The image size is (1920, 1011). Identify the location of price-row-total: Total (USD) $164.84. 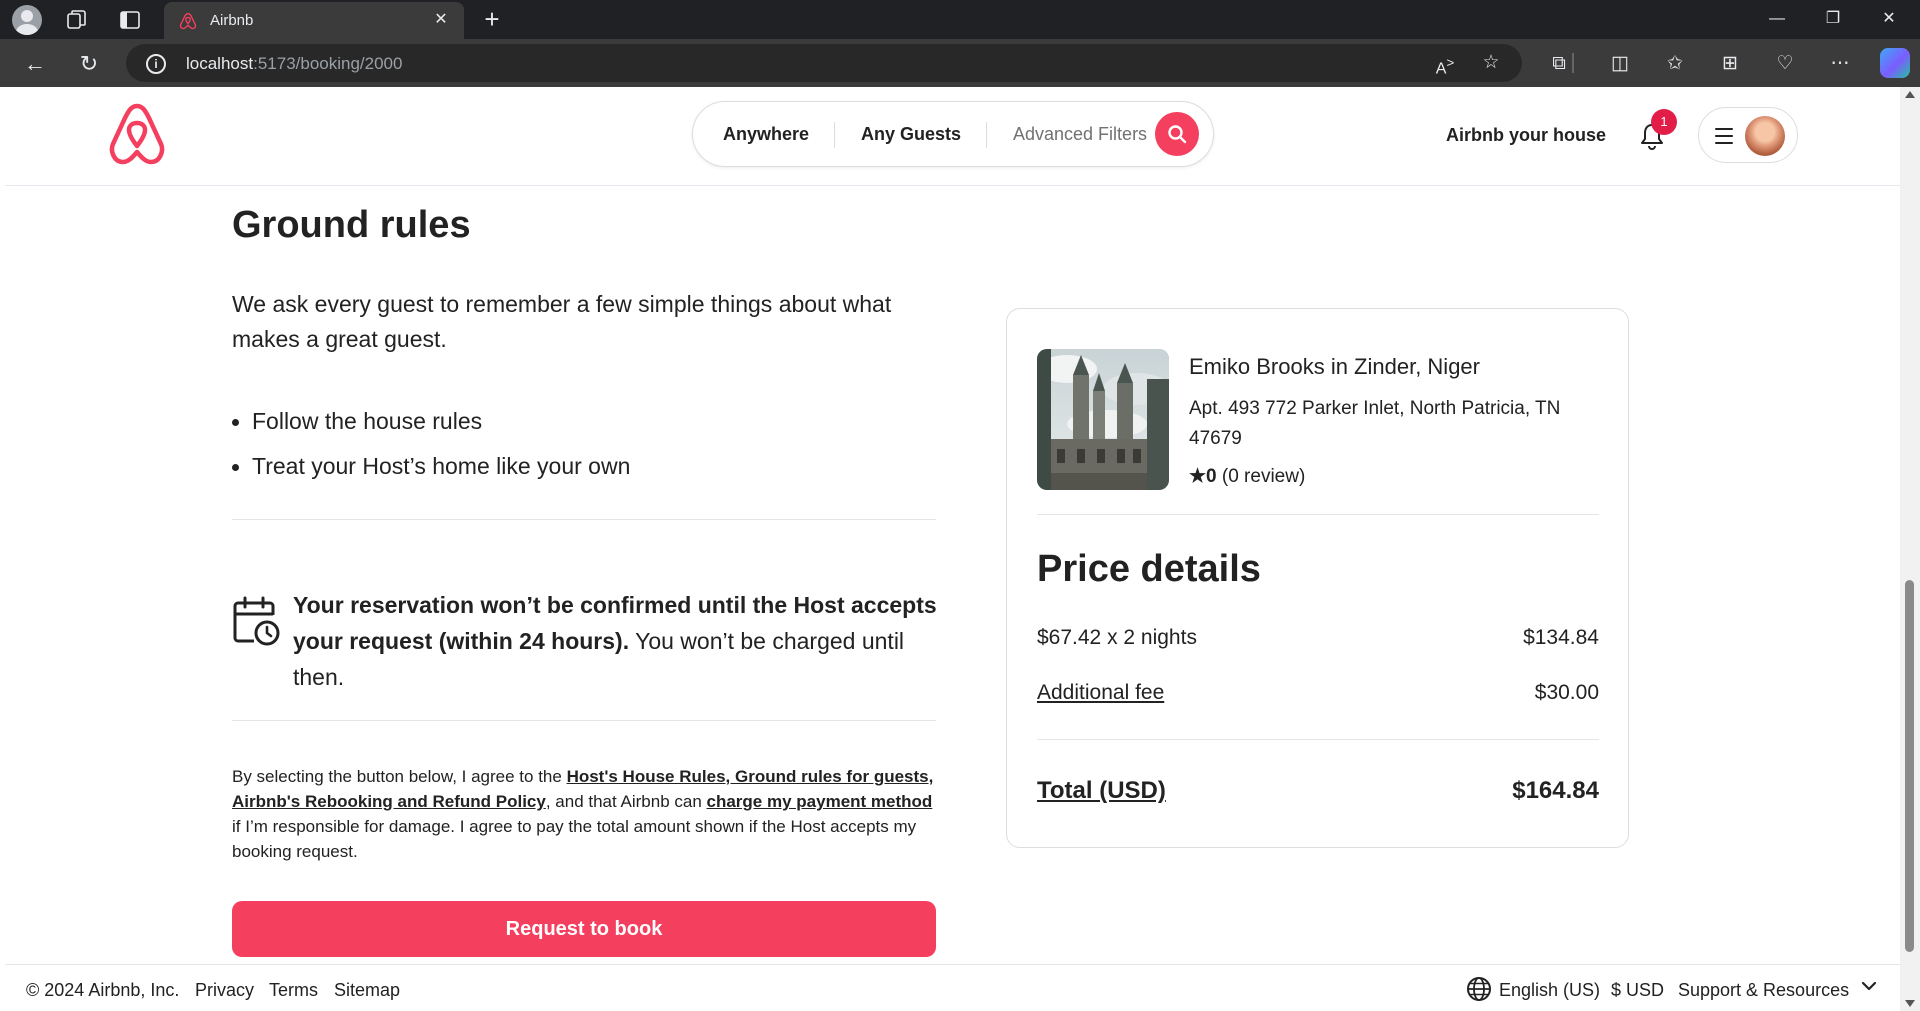
(1318, 793).